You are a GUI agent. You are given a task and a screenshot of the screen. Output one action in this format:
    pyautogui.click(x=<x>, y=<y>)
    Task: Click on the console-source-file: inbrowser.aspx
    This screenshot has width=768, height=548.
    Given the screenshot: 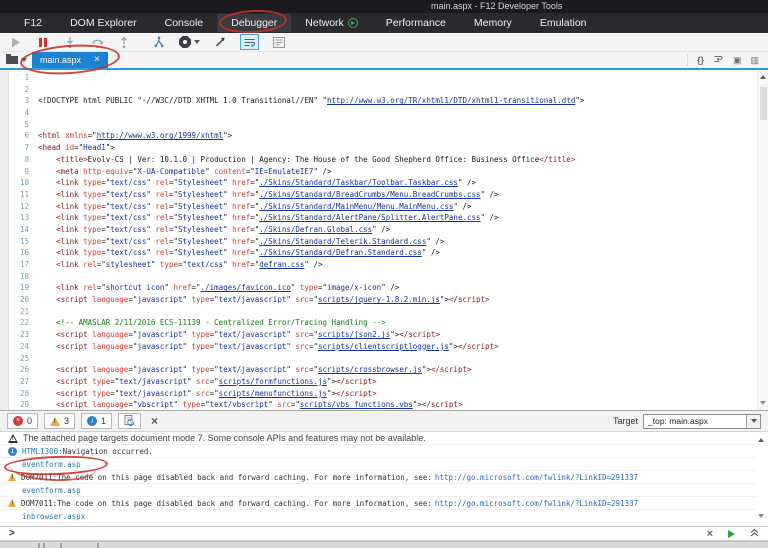 What is the action you would take?
    pyautogui.click(x=378, y=516)
    